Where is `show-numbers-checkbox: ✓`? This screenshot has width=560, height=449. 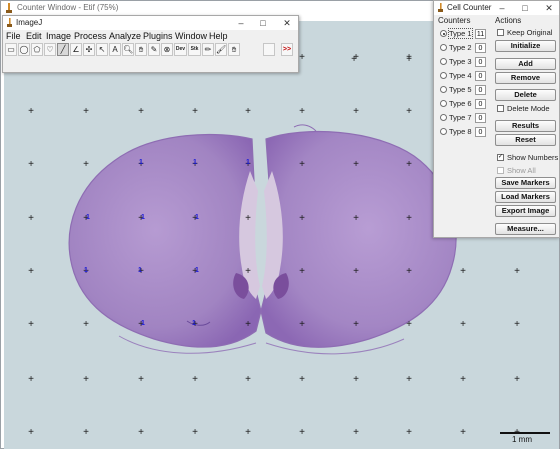
show-numbers-checkbox: ✓ is located at coordinates (500, 157).